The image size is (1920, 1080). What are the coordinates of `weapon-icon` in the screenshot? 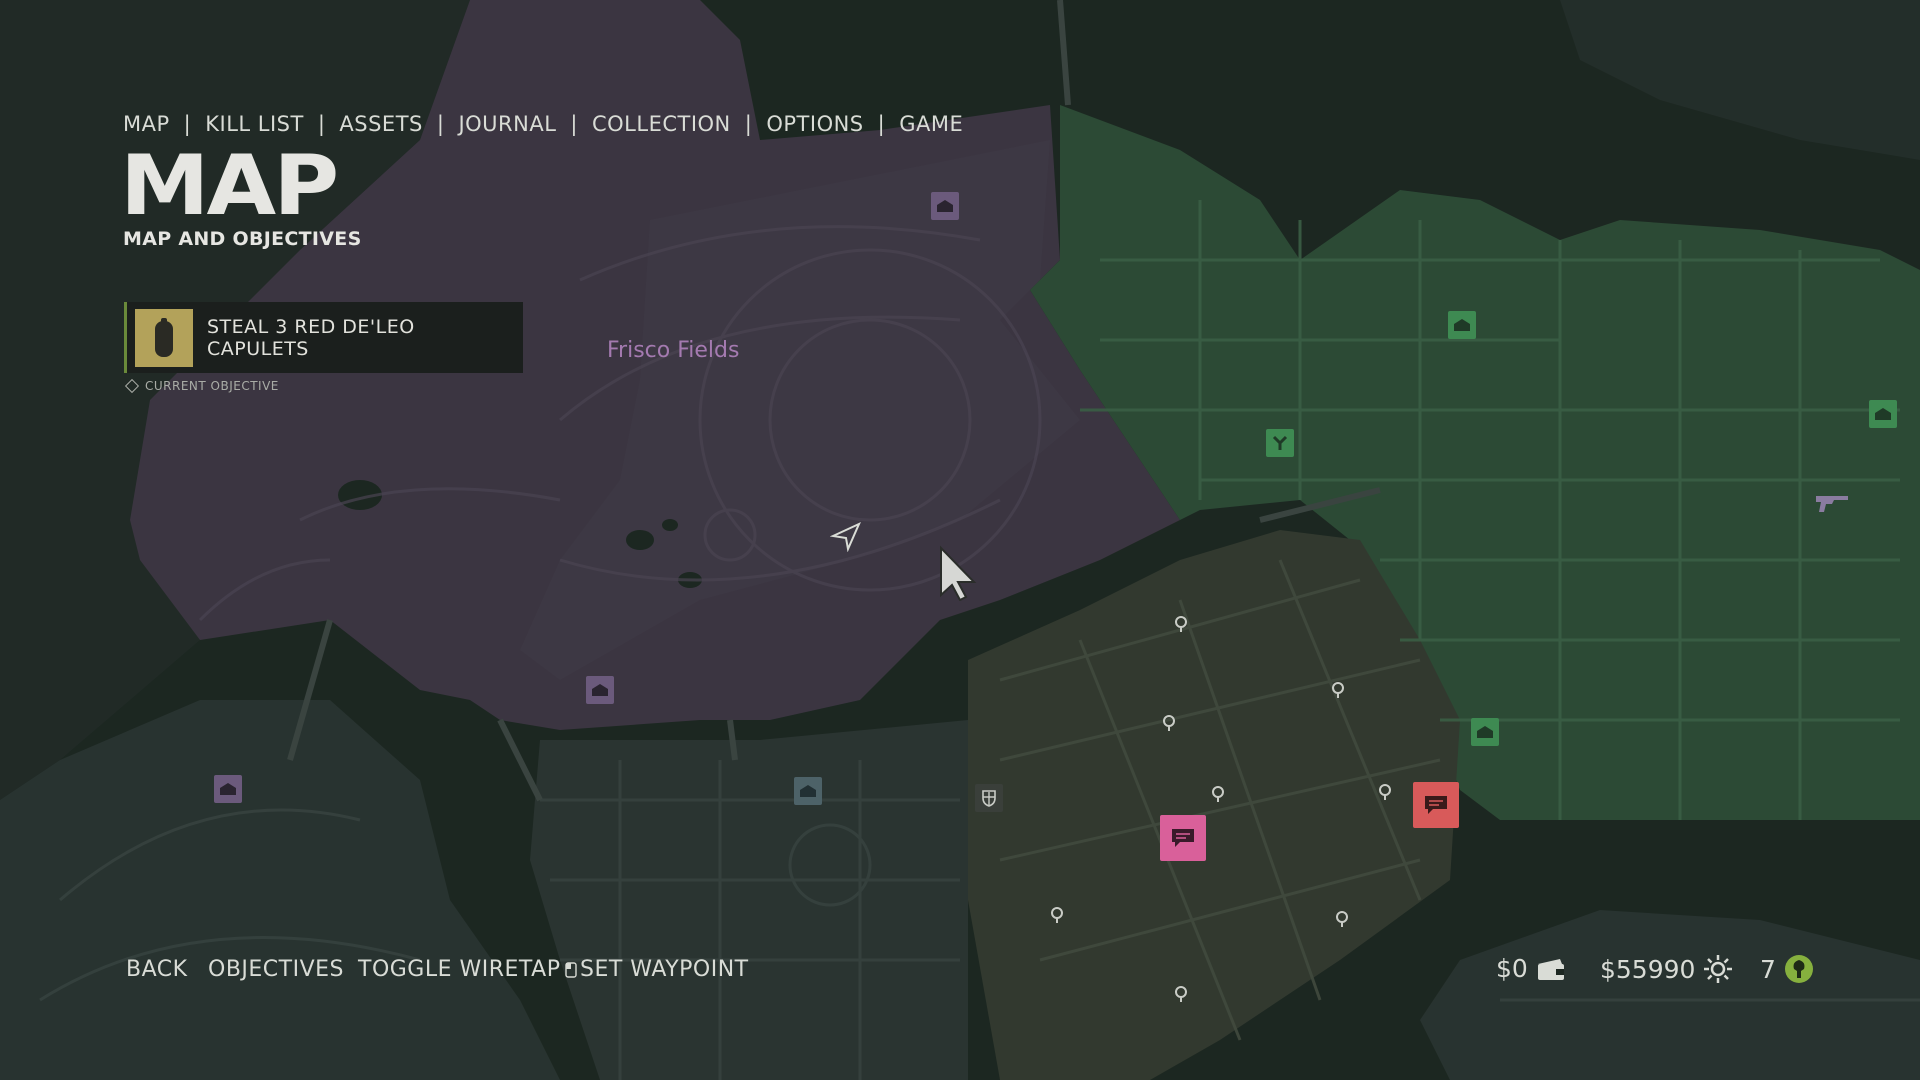 It's located at (1833, 504).